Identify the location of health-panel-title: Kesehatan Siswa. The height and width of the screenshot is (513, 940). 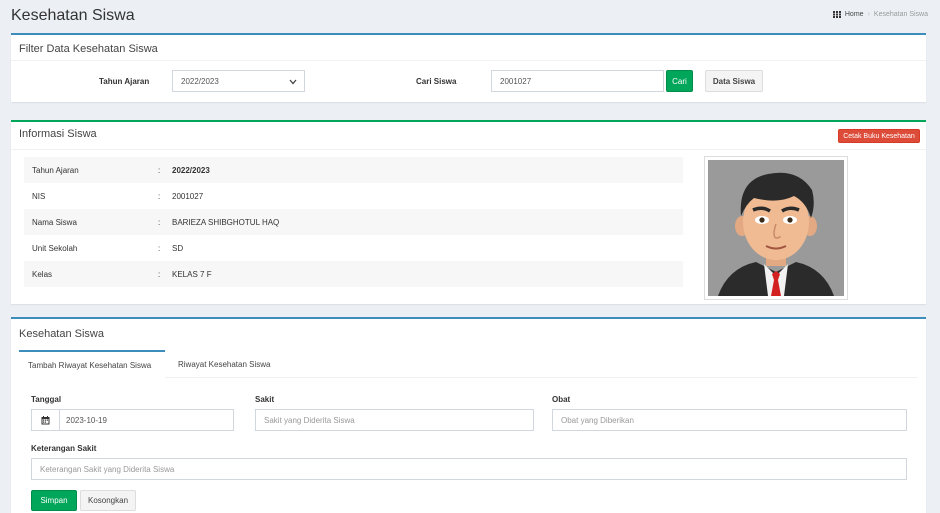
(61, 334).